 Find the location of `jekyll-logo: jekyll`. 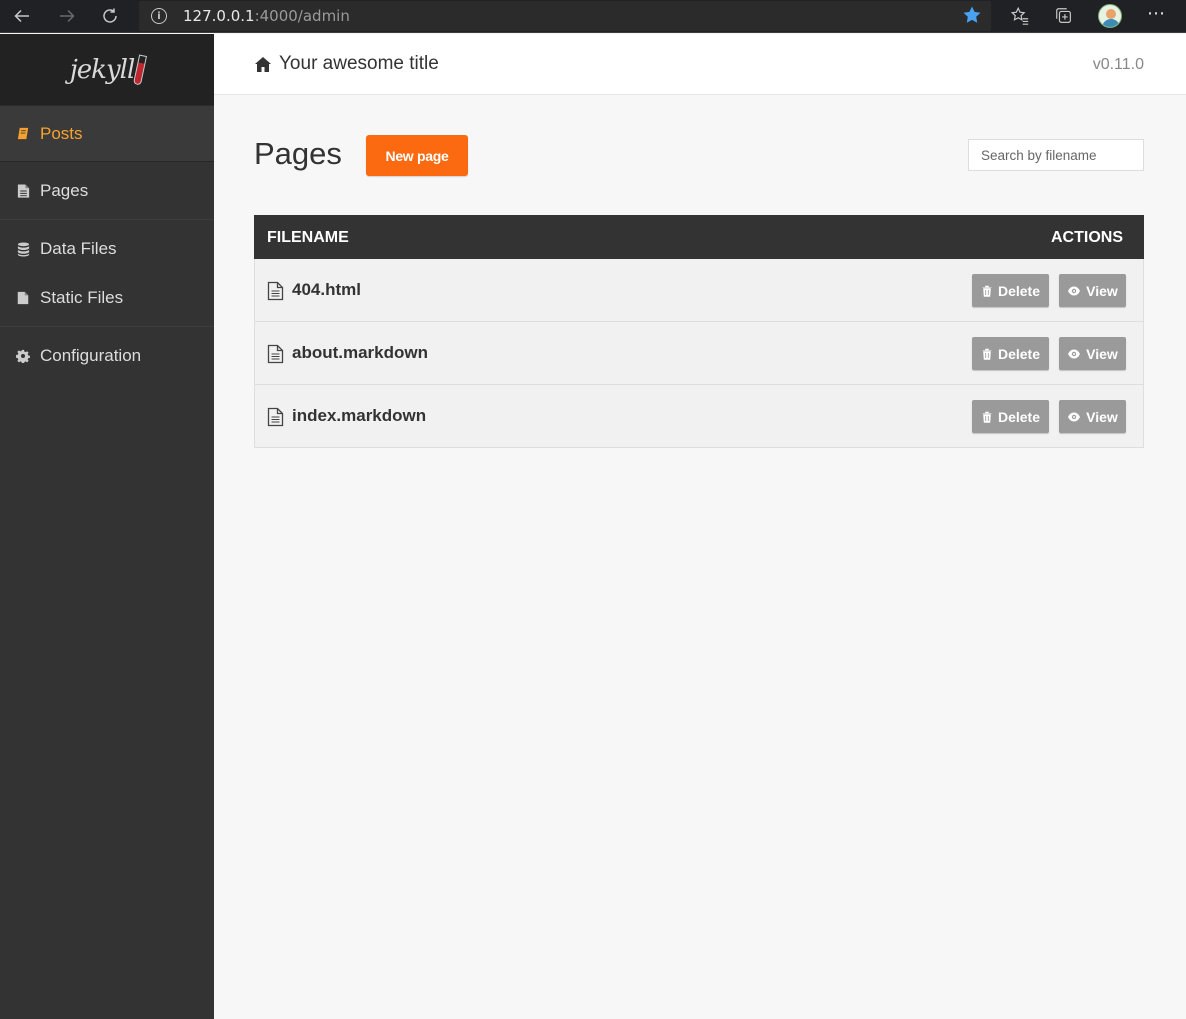

jekyll-logo: jekyll is located at coordinates (107, 69).